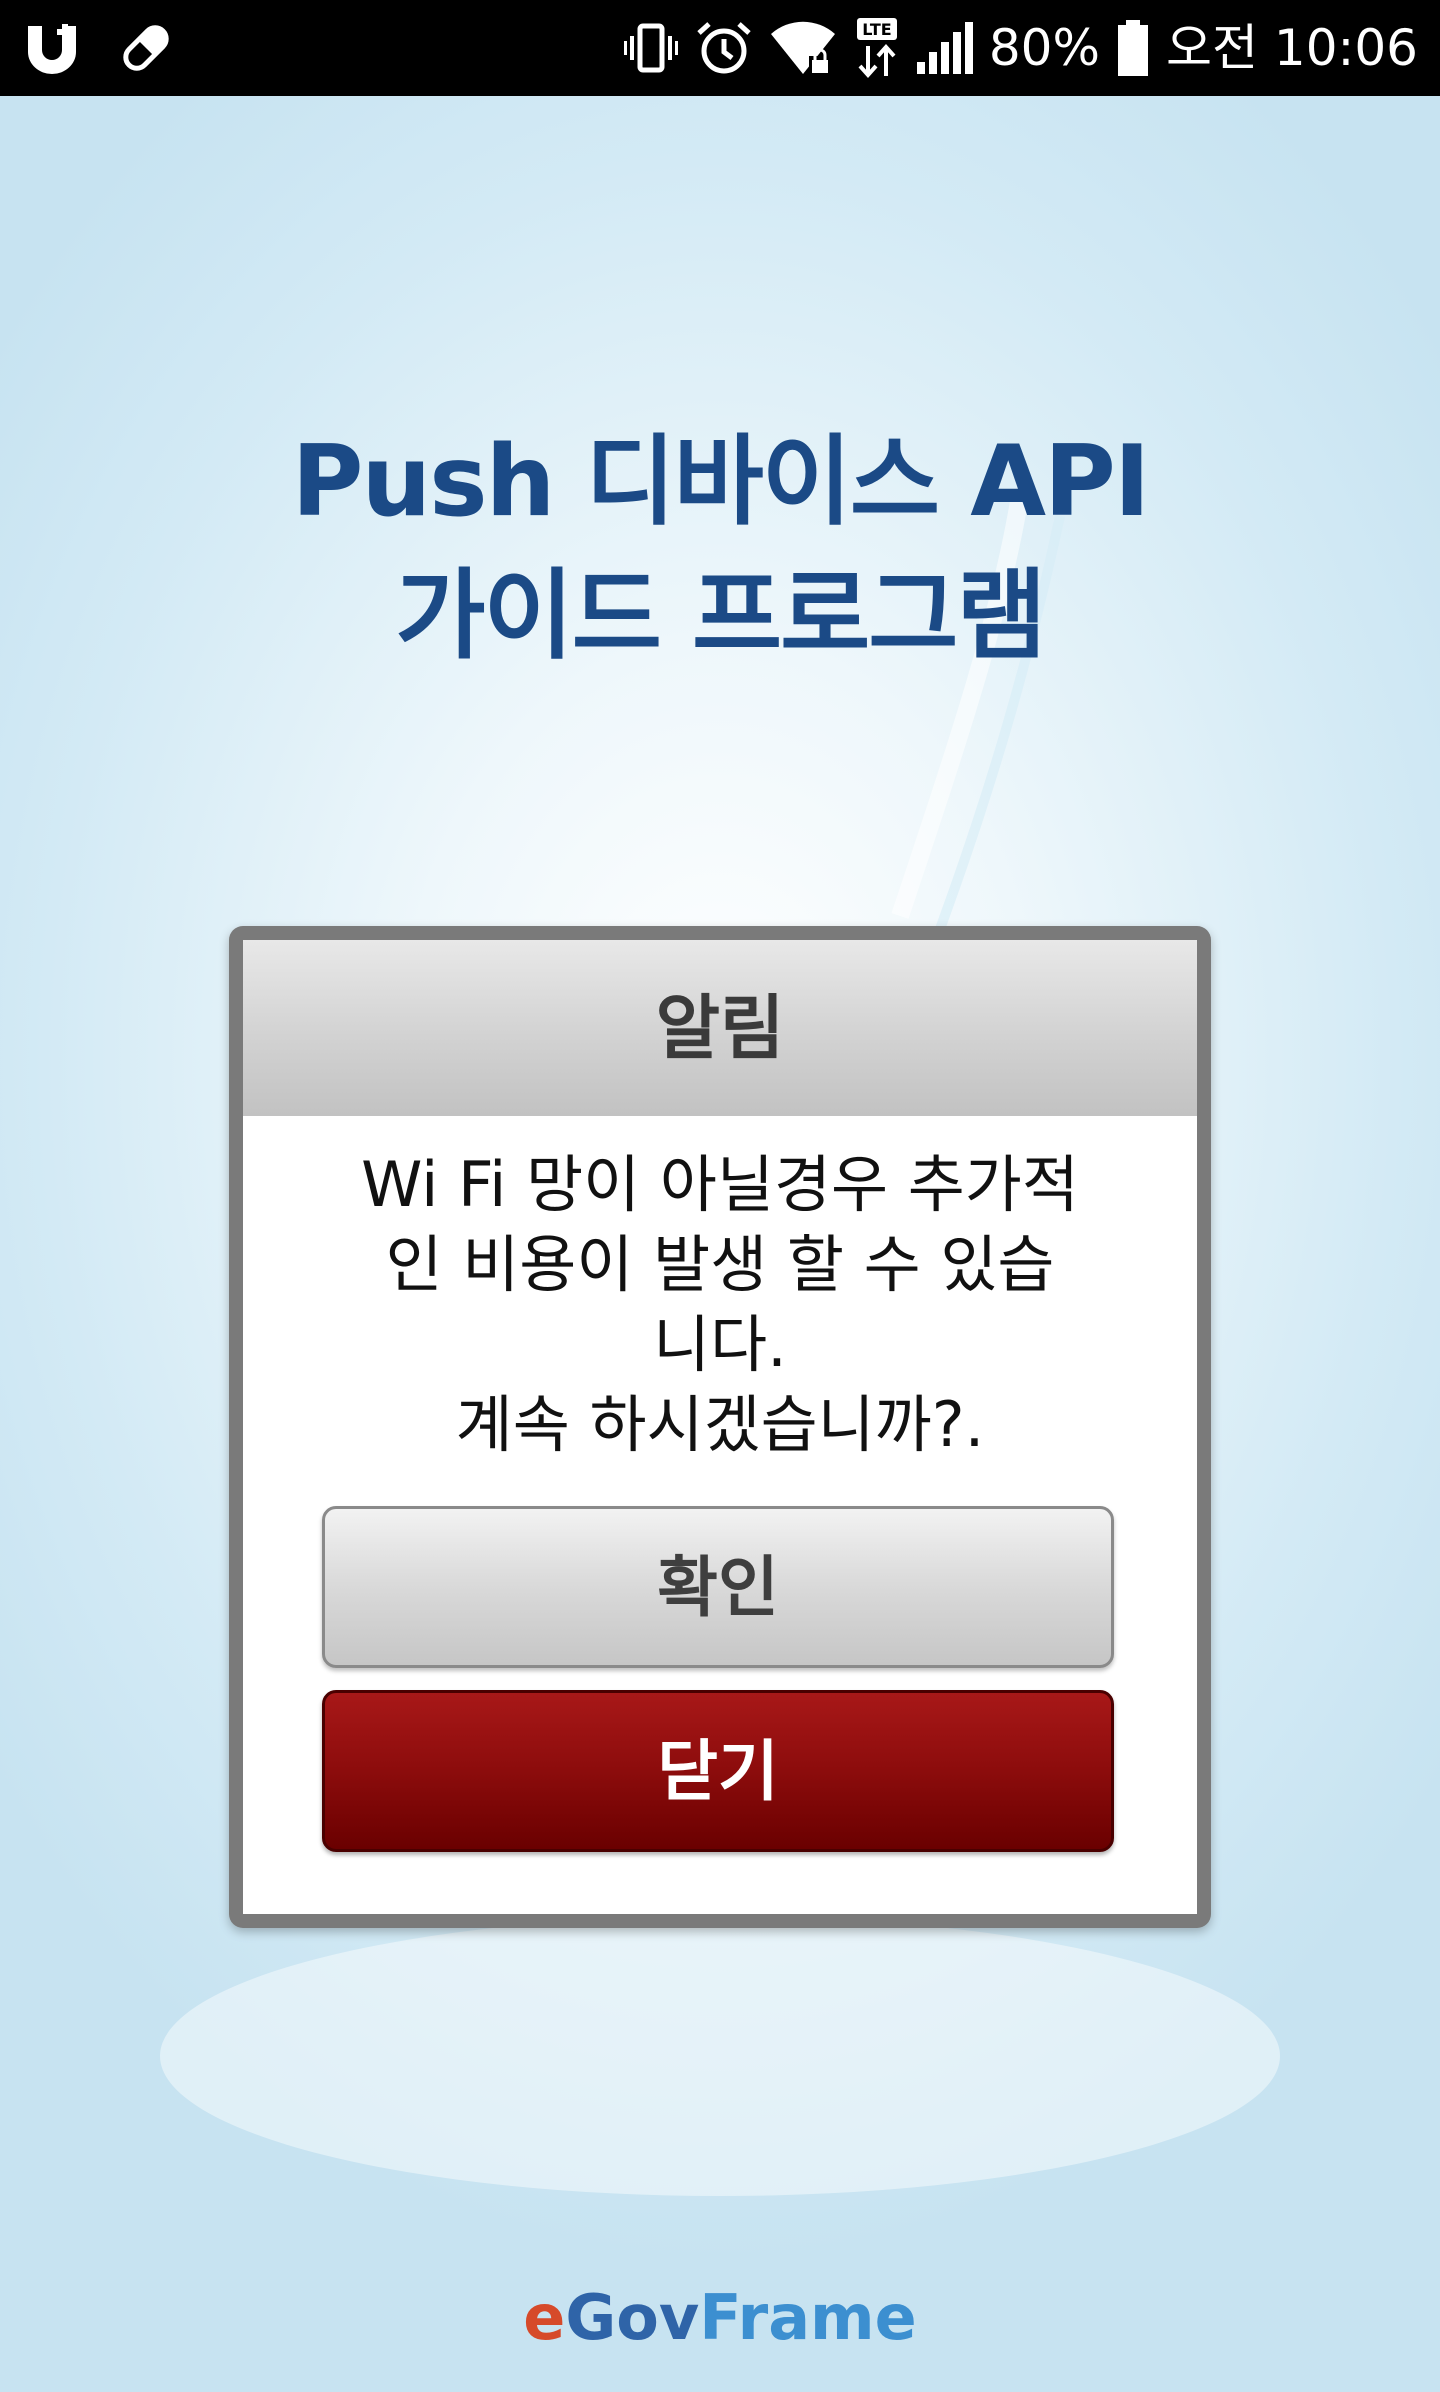 Image resolution: width=1440 pixels, height=2392 pixels. What do you see at coordinates (944, 48) in the screenshot?
I see `signal-strength-icon` at bounding box center [944, 48].